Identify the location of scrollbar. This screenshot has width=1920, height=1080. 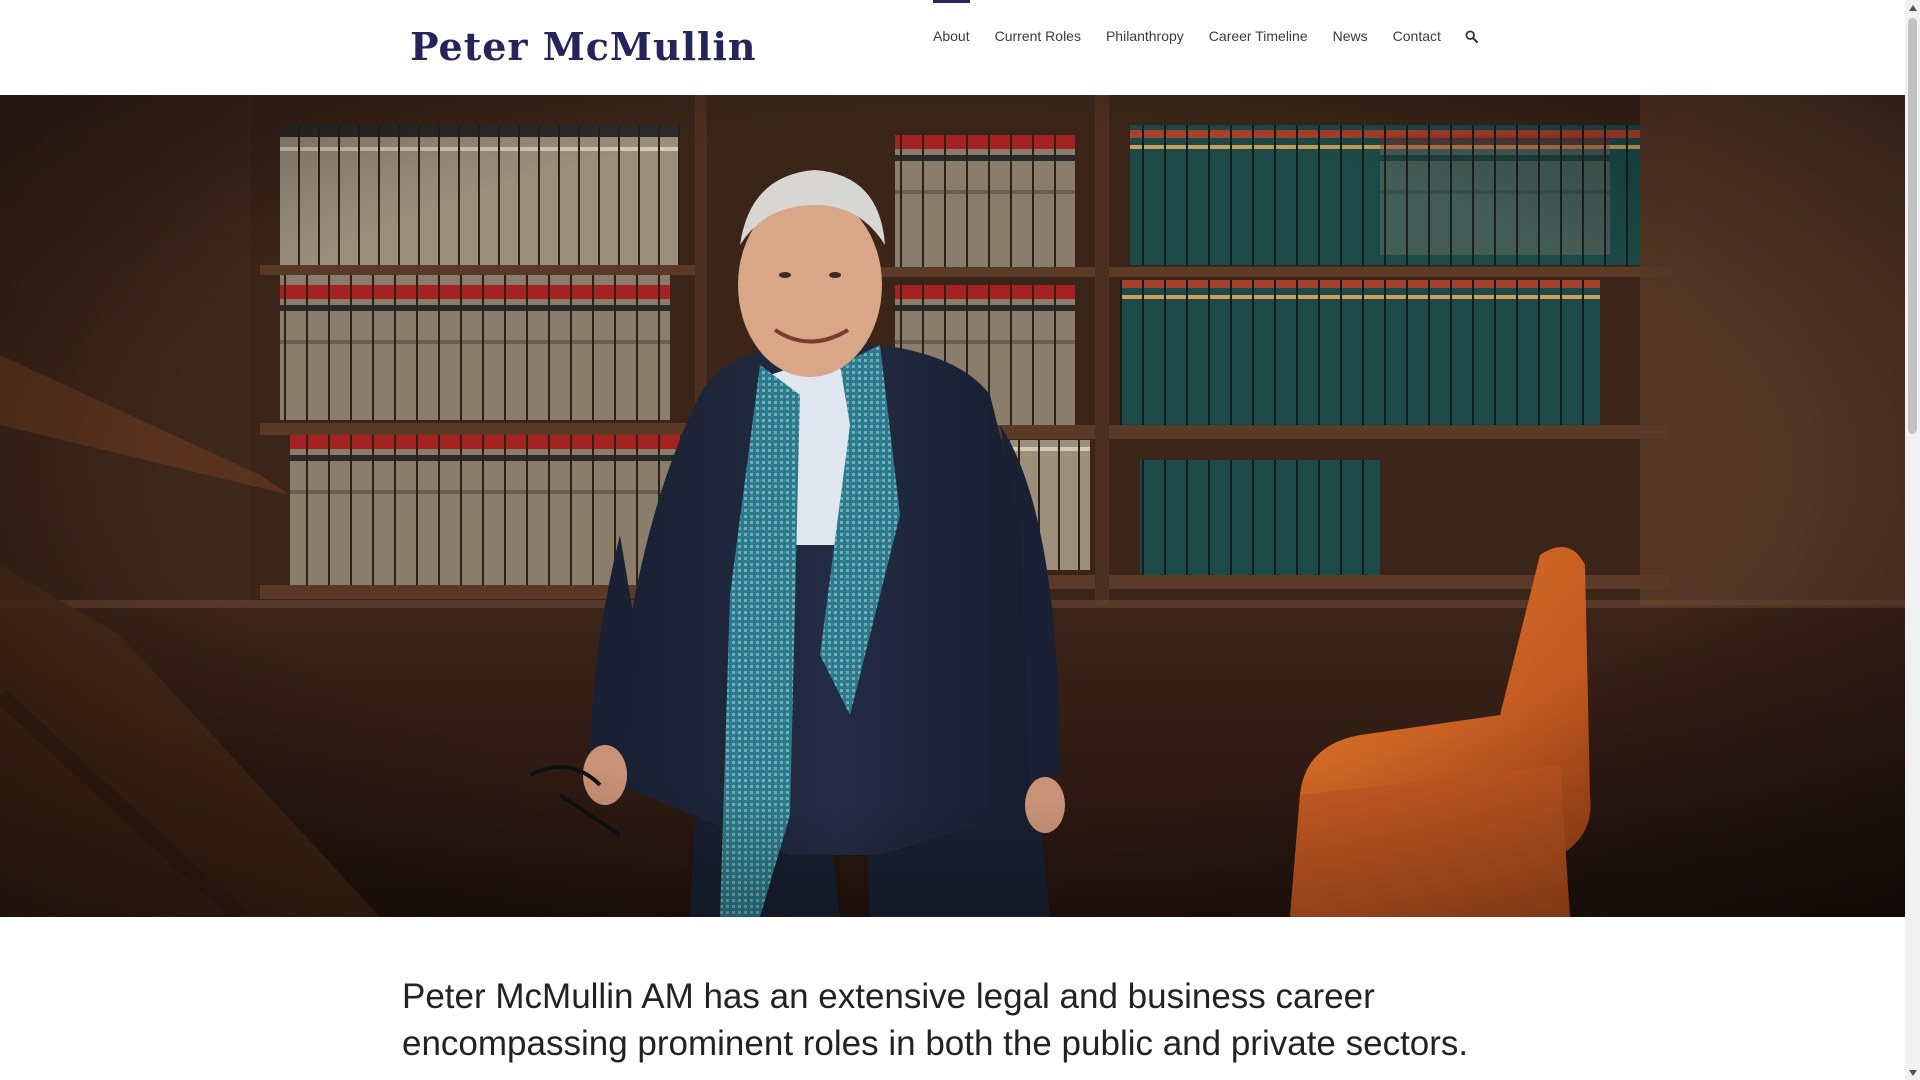
(1912, 540).